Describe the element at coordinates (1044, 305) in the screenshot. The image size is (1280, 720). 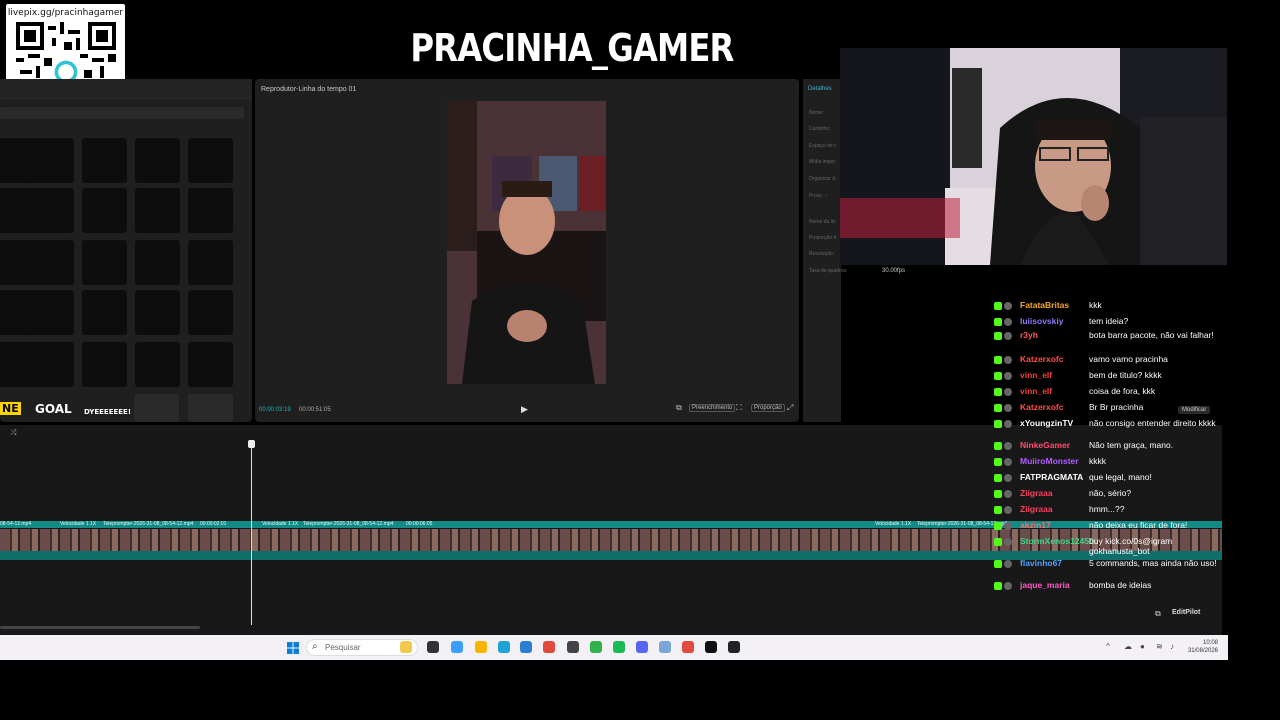
I see `chat-username: FatataBritas` at that location.